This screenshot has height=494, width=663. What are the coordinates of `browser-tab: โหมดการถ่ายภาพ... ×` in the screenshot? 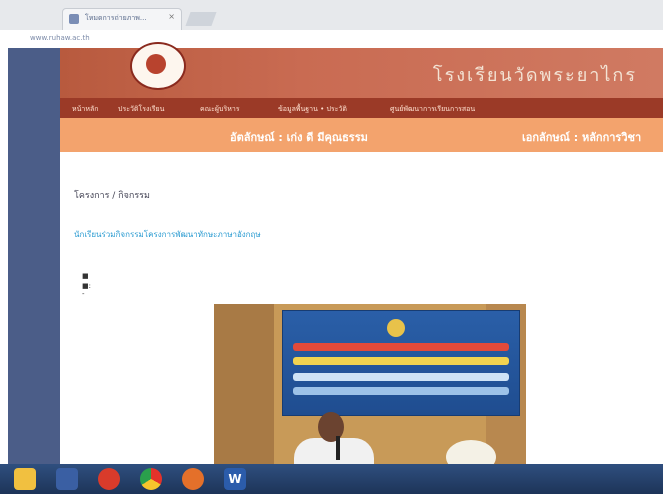 It's located at (122, 19).